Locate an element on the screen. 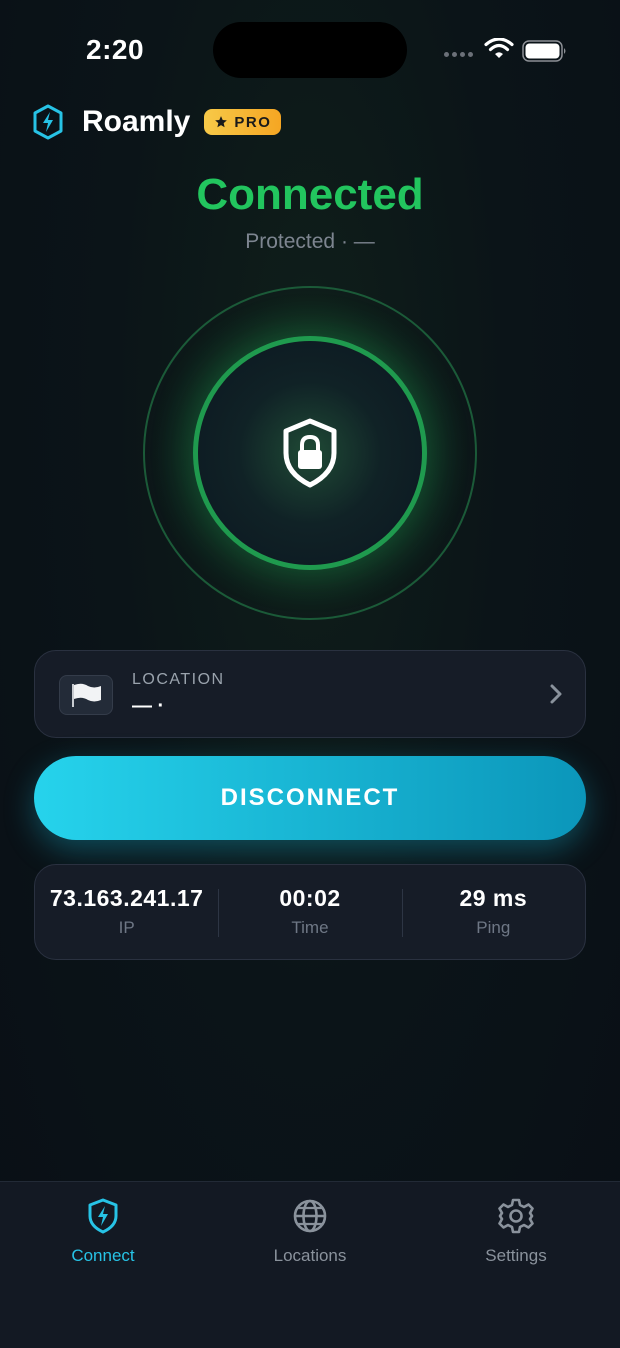 The image size is (620, 1348). location-value: — · is located at coordinates (148, 706).